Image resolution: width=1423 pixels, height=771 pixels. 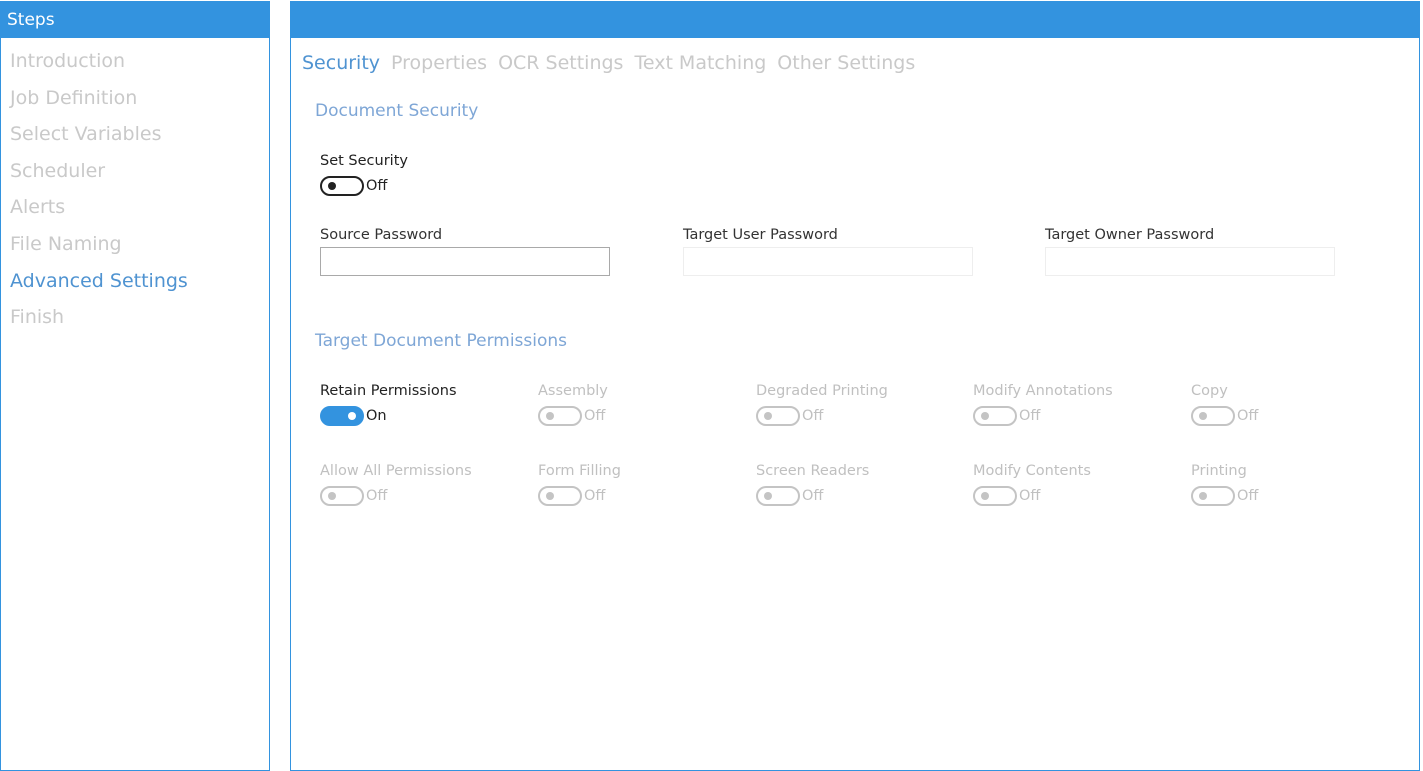 I want to click on printing-label: Printing, so click(x=1219, y=471).